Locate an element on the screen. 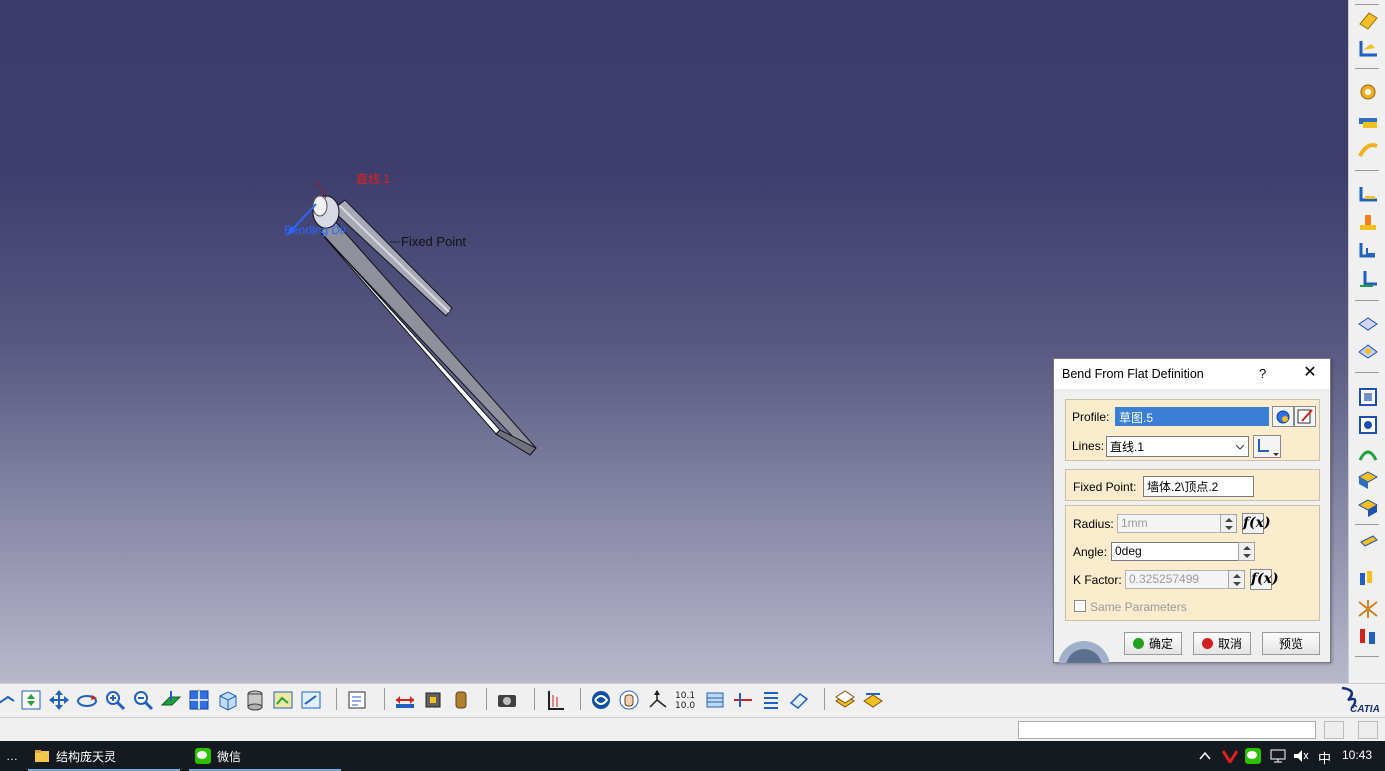  measure-item-icon is located at coordinates (433, 700).